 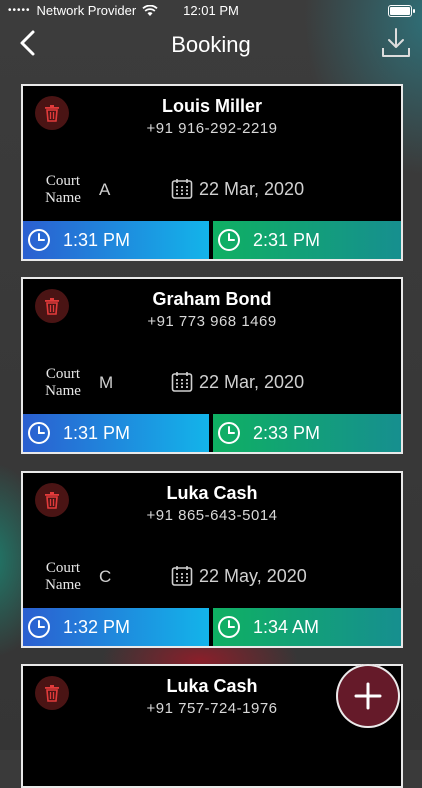 What do you see at coordinates (105, 189) in the screenshot?
I see `court-name-value: A` at bounding box center [105, 189].